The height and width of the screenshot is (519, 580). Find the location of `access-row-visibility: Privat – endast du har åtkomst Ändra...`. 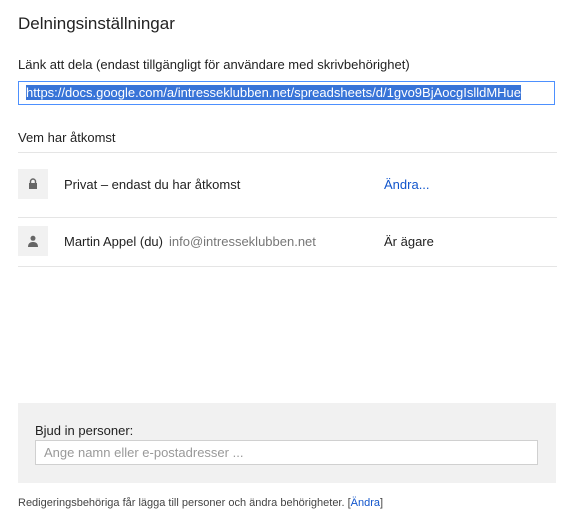

access-row-visibility: Privat – endast du har åtkomst Ändra... is located at coordinates (287, 193).